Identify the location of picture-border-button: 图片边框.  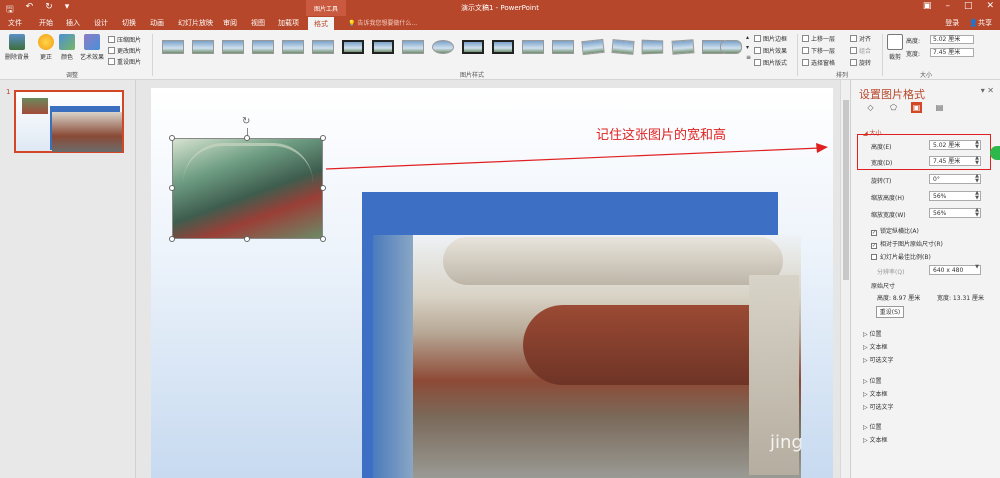
(770, 38).